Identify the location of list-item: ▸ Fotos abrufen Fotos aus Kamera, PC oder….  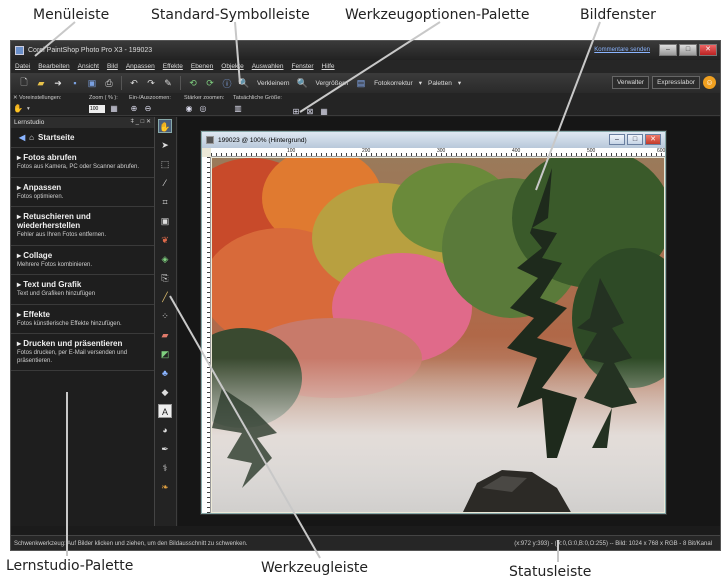
(82, 163).